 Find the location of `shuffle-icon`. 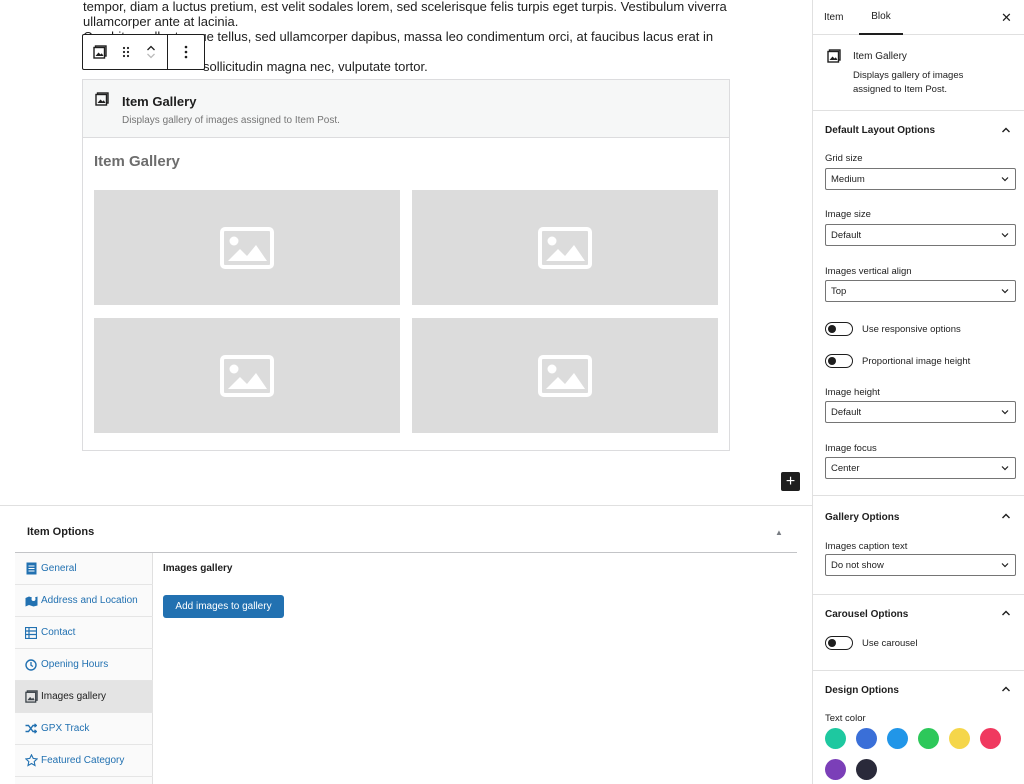

shuffle-icon is located at coordinates (31, 729).